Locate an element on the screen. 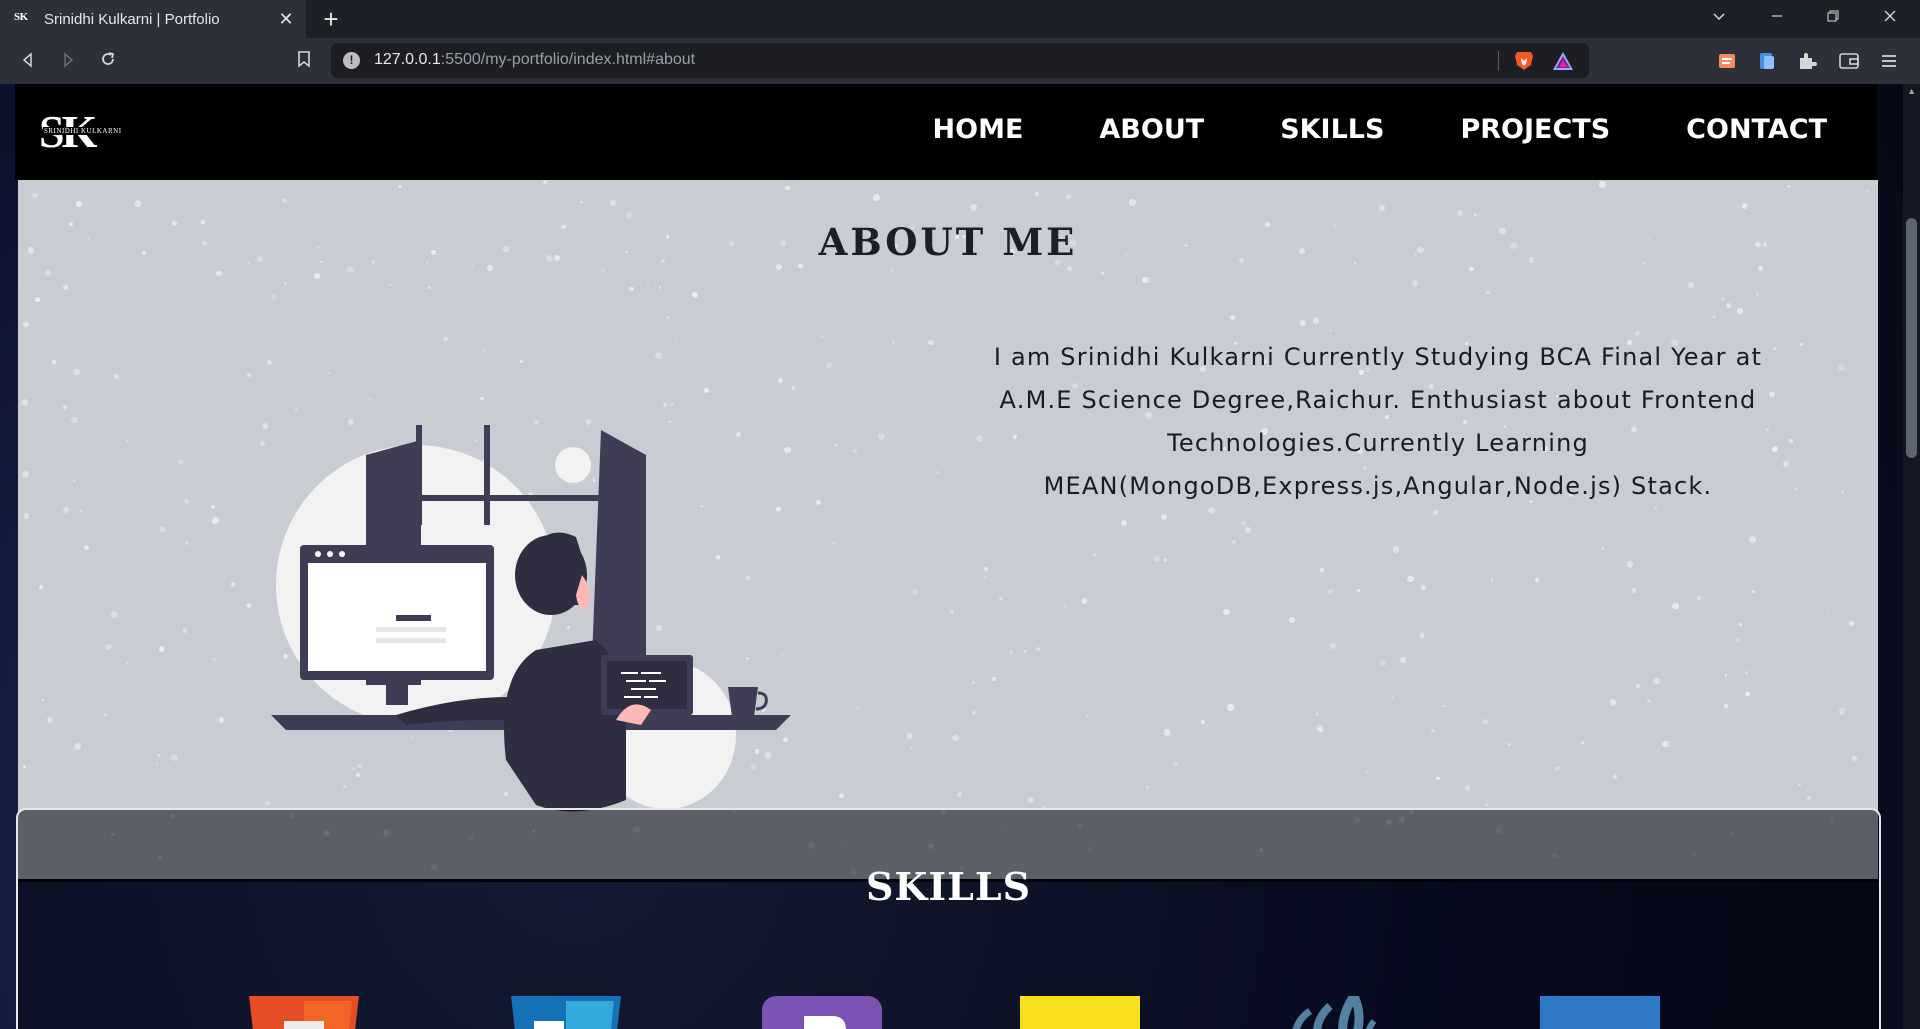 This screenshot has width=1920, height=1029. nav-about-link: ABOUT is located at coordinates (1151, 129).